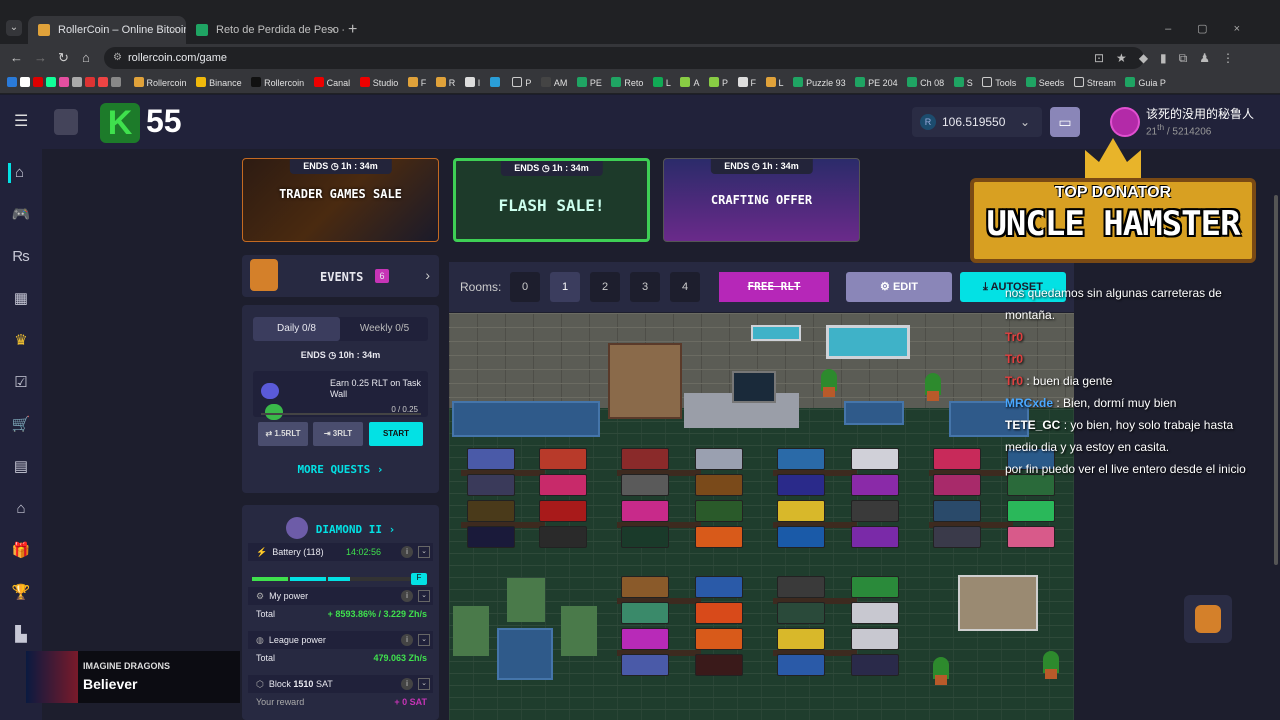  What do you see at coordinates (416, 82) in the screenshot?
I see `bookmark-item: F` at bounding box center [416, 82].